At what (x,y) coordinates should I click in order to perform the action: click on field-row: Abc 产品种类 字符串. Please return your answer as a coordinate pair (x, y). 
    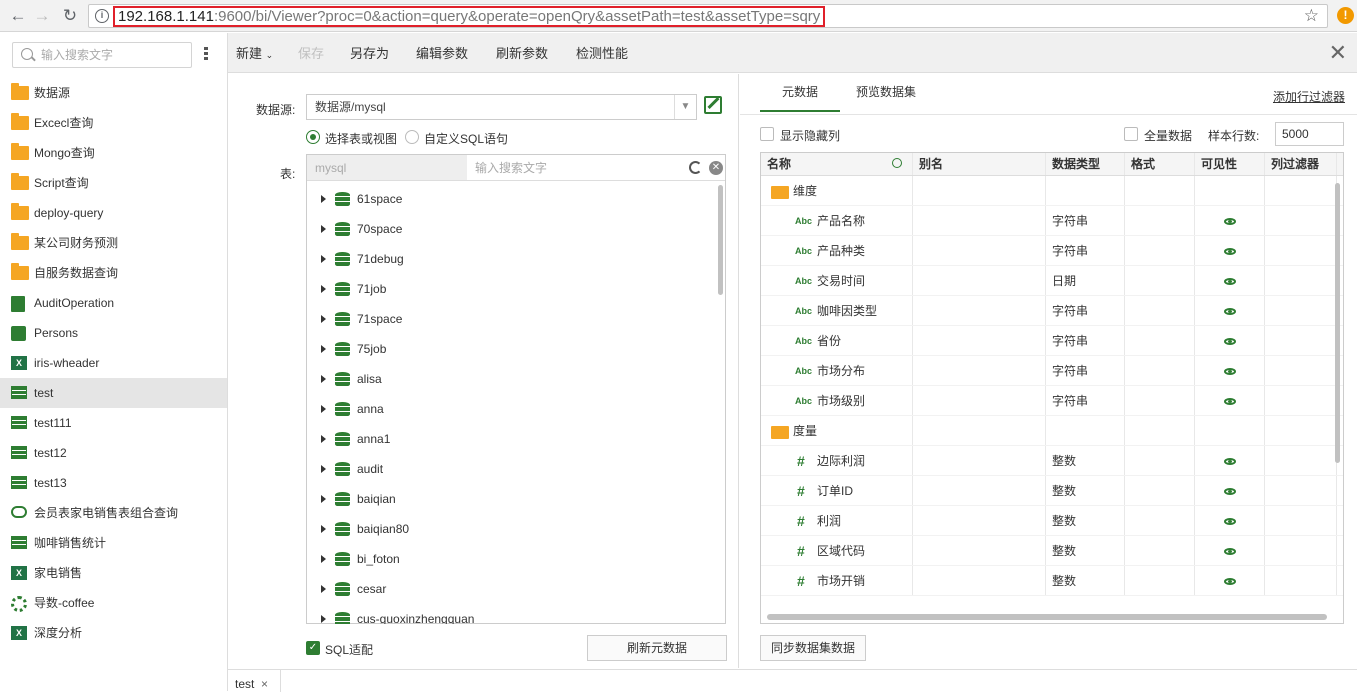
    Looking at the image, I should click on (1052, 251).